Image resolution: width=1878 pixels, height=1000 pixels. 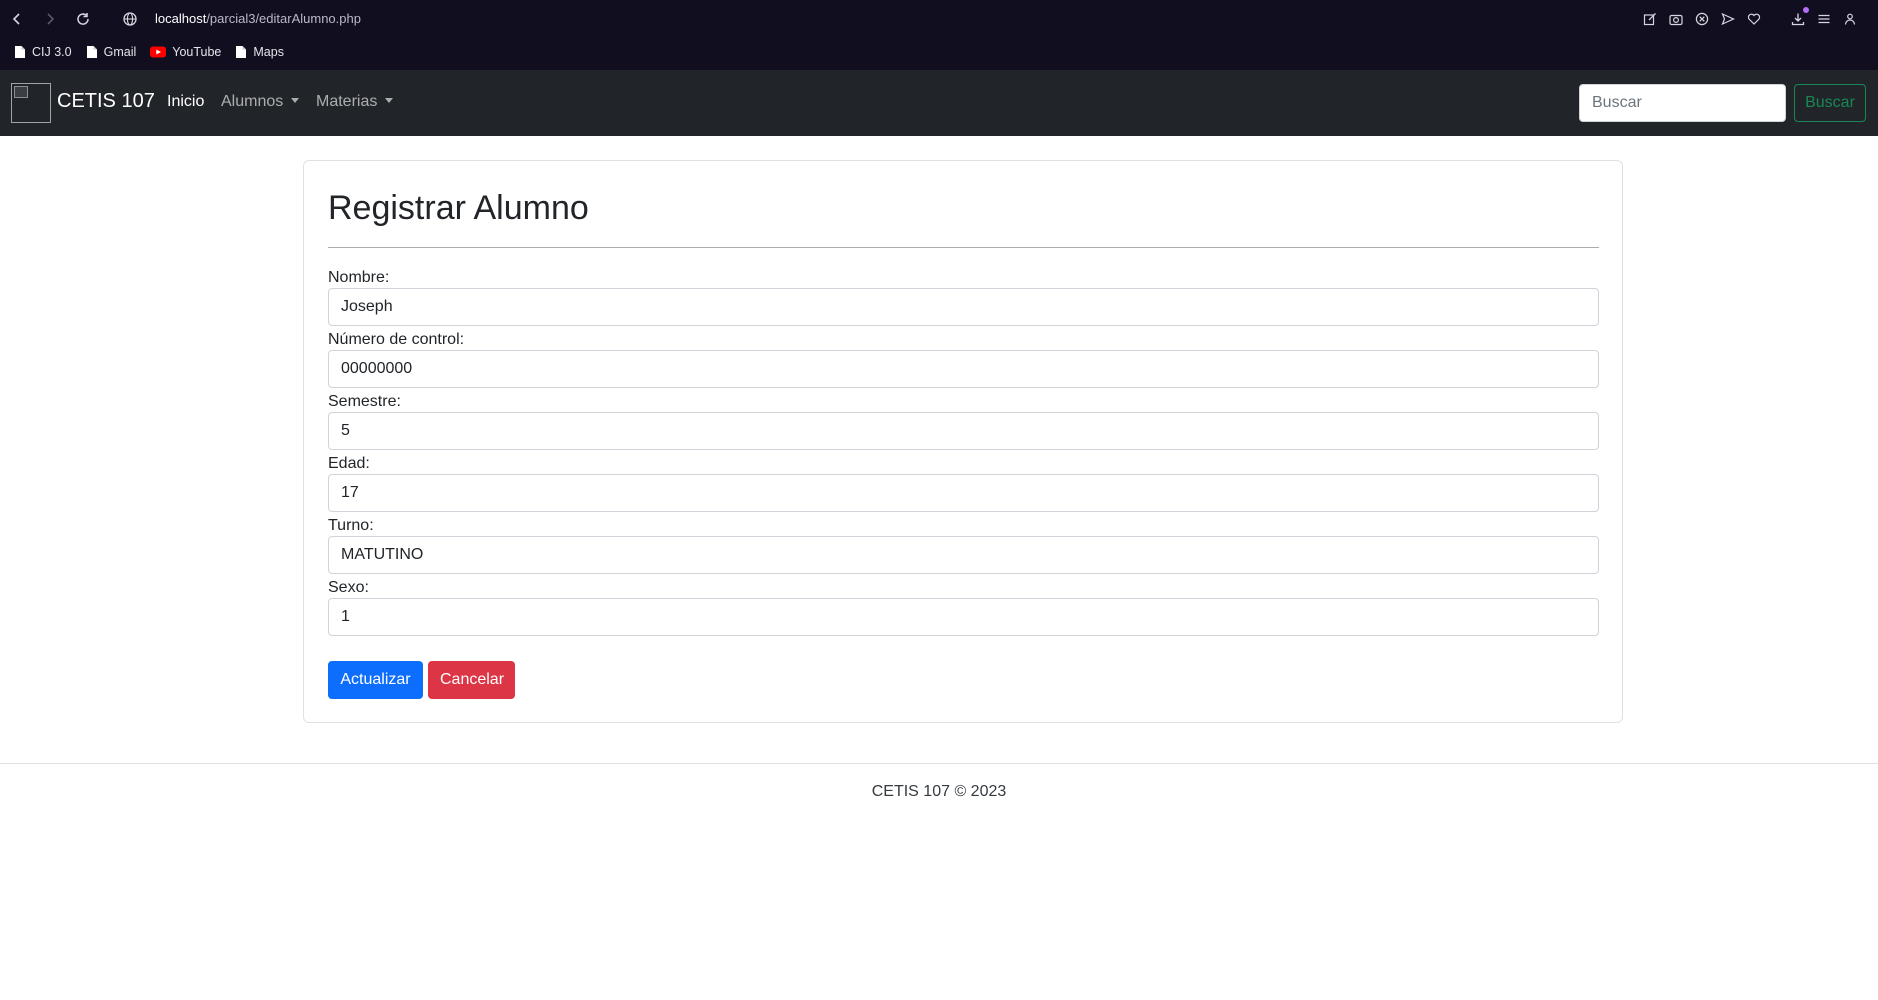 What do you see at coordinates (364, 401) in the screenshot?
I see `semestre-label: Semestre:` at bounding box center [364, 401].